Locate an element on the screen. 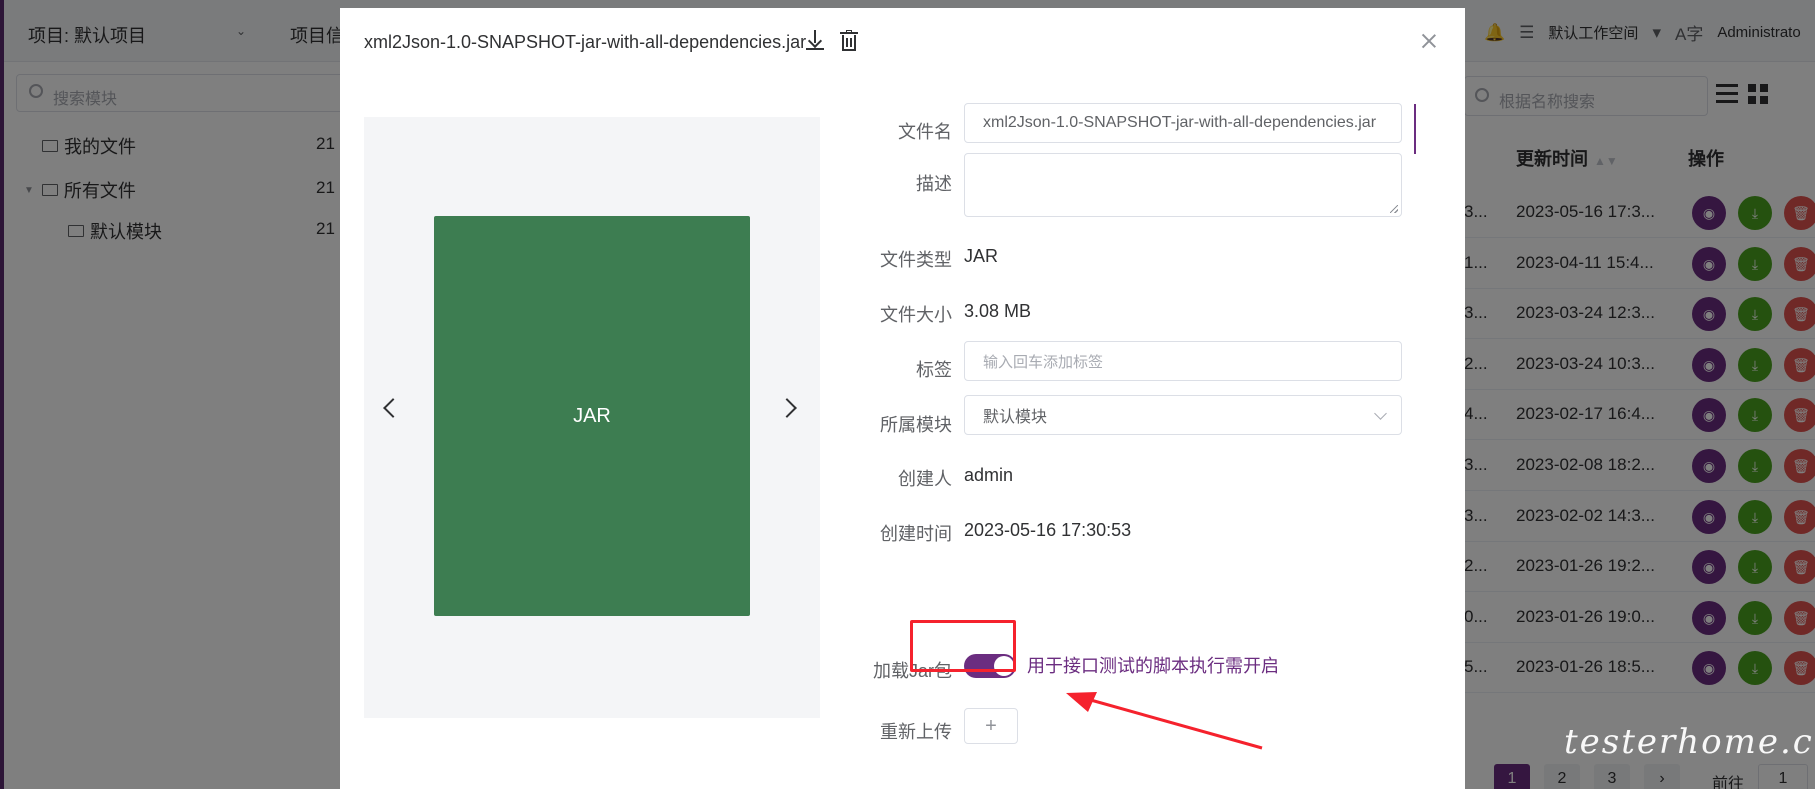 This screenshot has width=1815, height=789. resize-handle-icon is located at coordinates (1394, 209).